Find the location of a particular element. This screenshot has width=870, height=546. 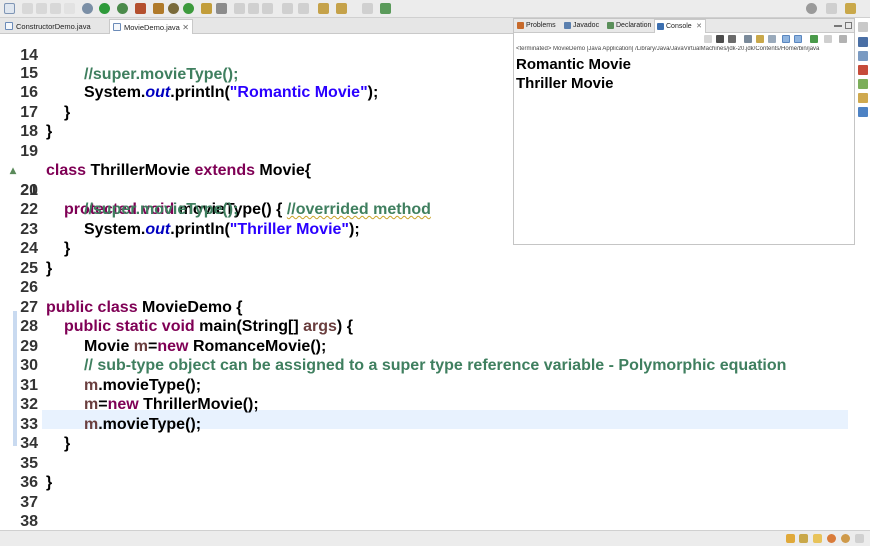

code-line: 32 m.movieType(); is located at coordinates (100, 404).